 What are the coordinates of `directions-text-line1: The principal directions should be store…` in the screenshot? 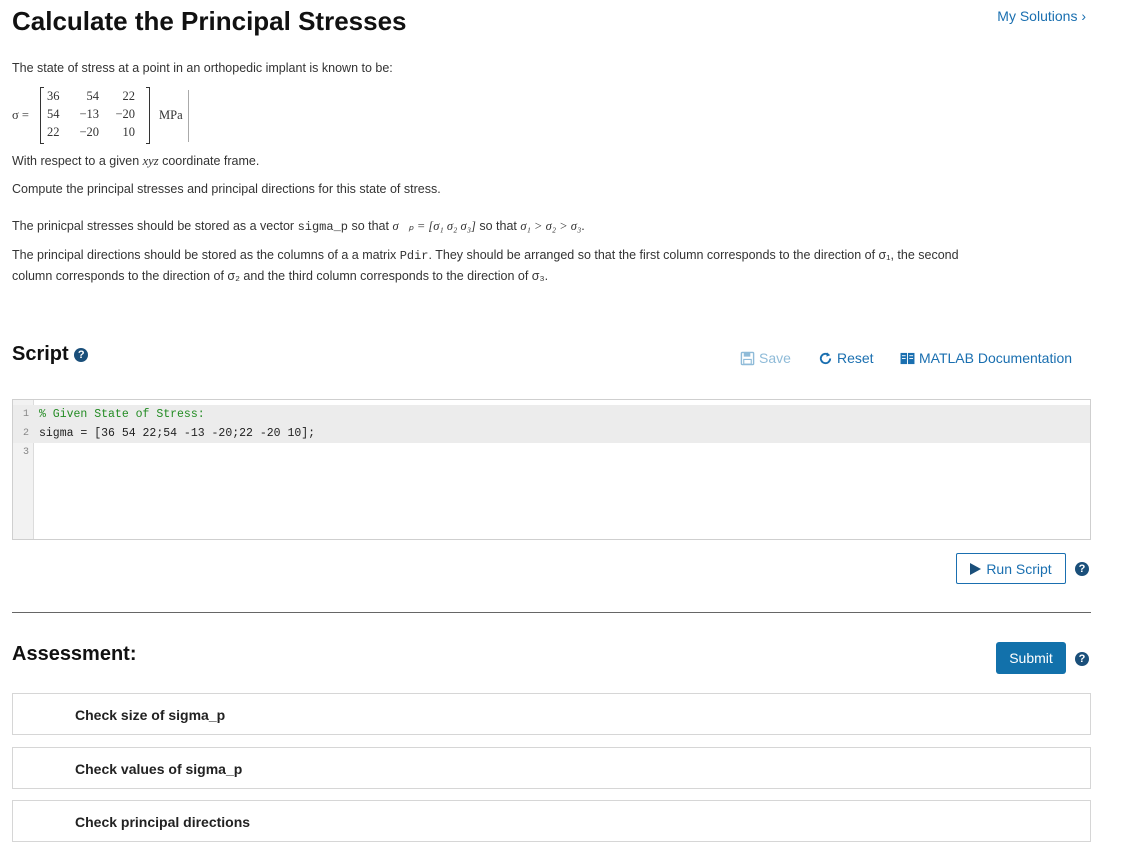 It's located at (485, 255).